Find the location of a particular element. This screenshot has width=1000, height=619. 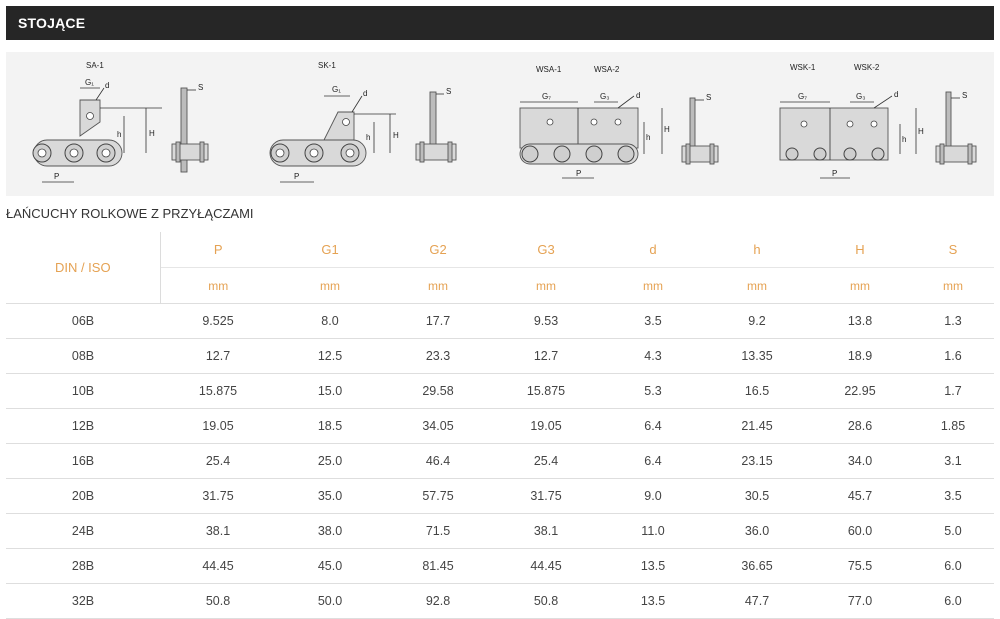

cell-g1: 15.0 is located at coordinates (330, 391).